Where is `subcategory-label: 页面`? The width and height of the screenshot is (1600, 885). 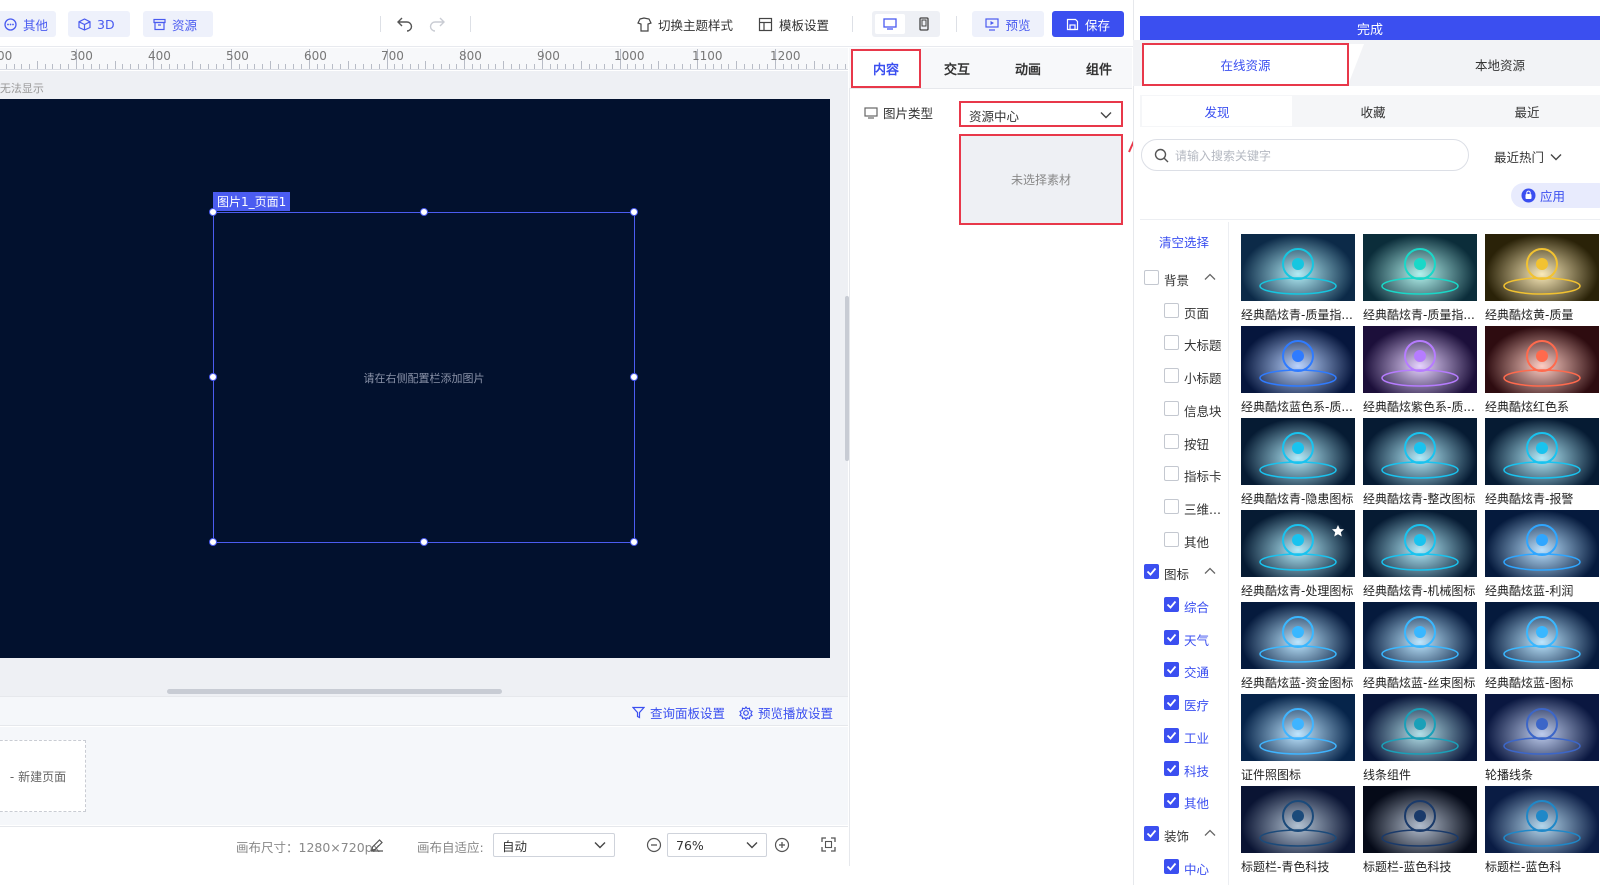 subcategory-label: 页面 is located at coordinates (1196, 312).